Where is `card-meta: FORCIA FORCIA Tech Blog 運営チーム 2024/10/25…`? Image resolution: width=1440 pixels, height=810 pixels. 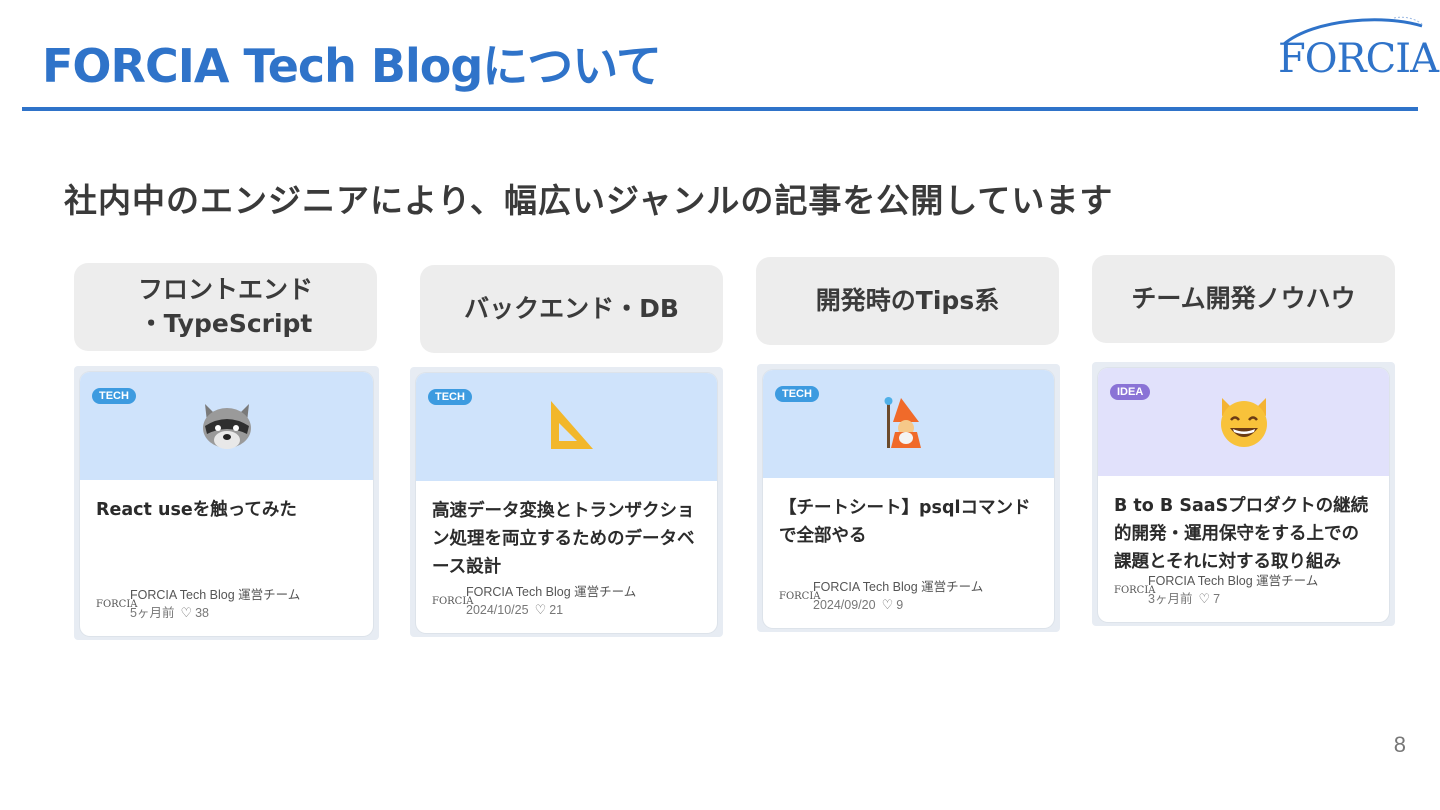
card-meta: FORCIA FORCIA Tech Blog 運営チーム 2024/10/25… is located at coordinates (534, 601).